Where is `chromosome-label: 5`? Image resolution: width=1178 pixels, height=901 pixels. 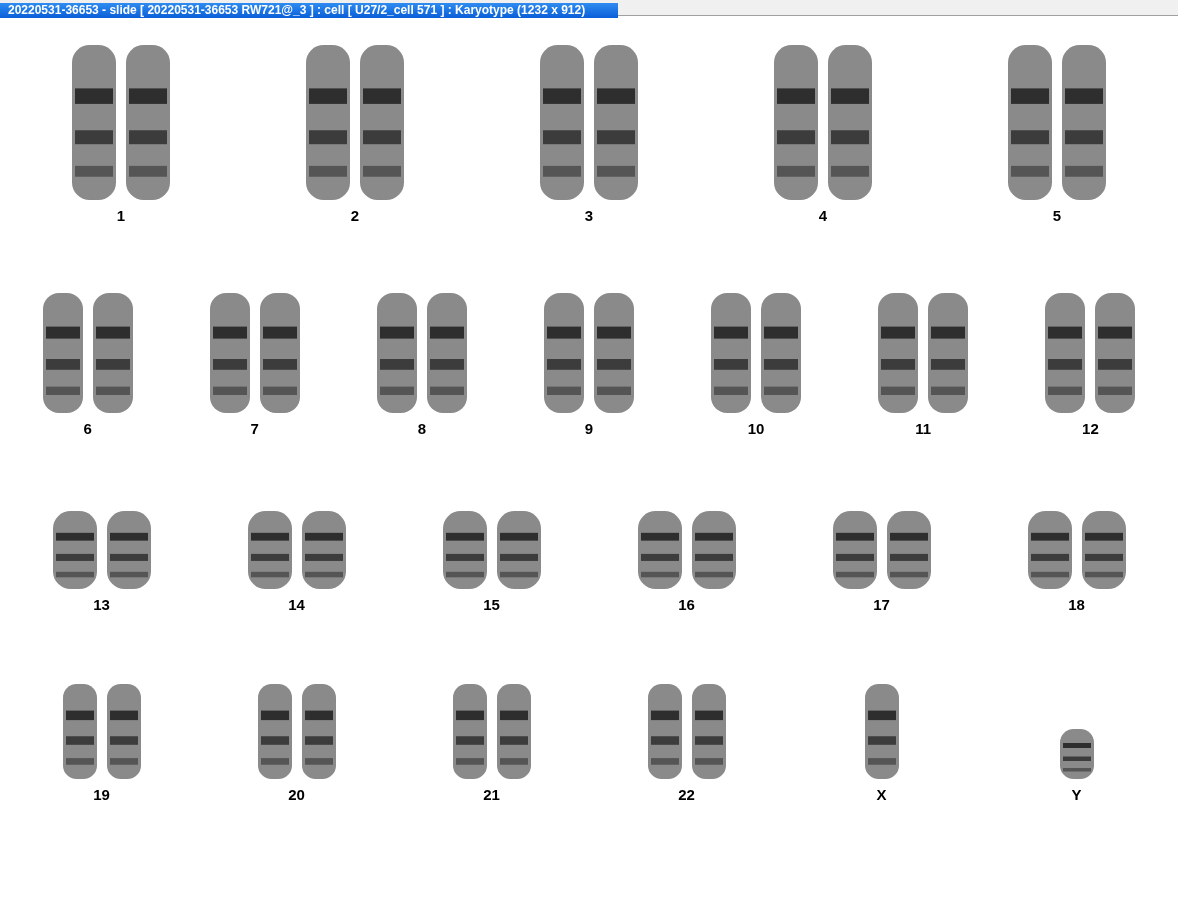
chromosome-label: 5 is located at coordinates (1057, 216).